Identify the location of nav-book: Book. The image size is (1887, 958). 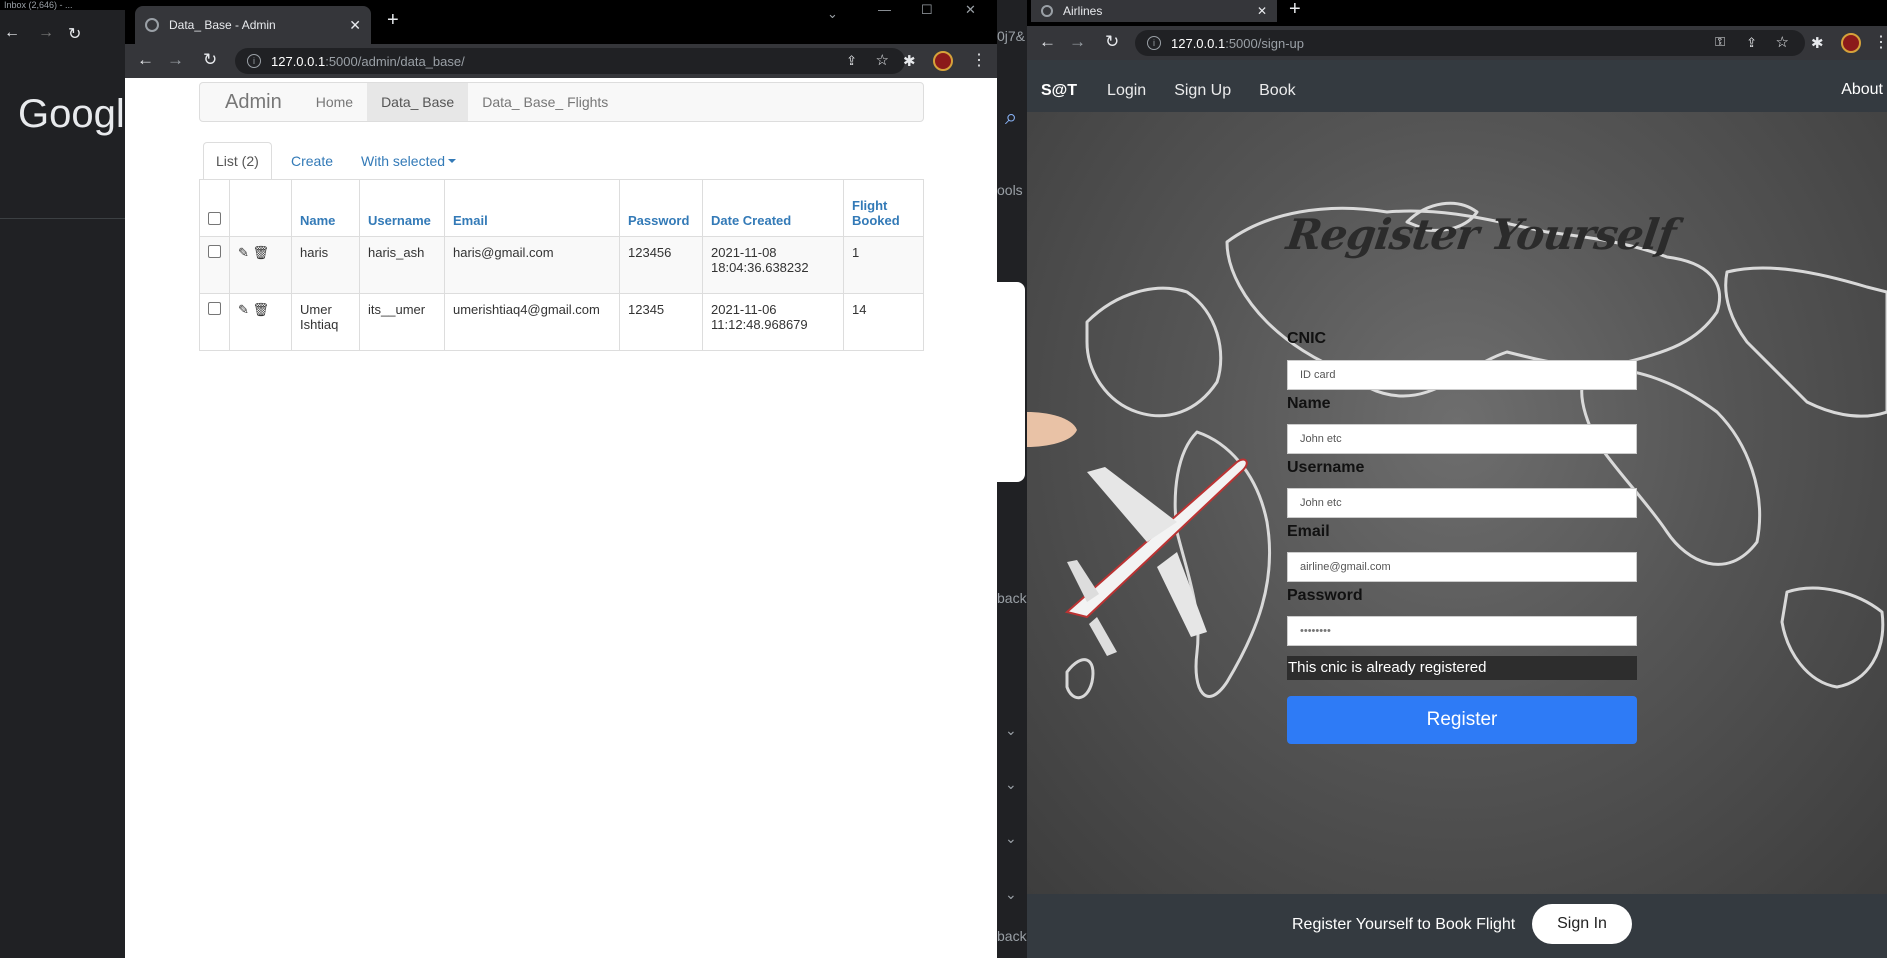
(1291, 91).